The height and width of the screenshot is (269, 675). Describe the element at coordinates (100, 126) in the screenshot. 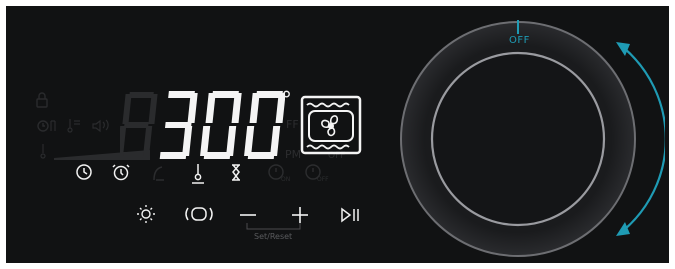

I see `ghost-speaker-icon` at that location.